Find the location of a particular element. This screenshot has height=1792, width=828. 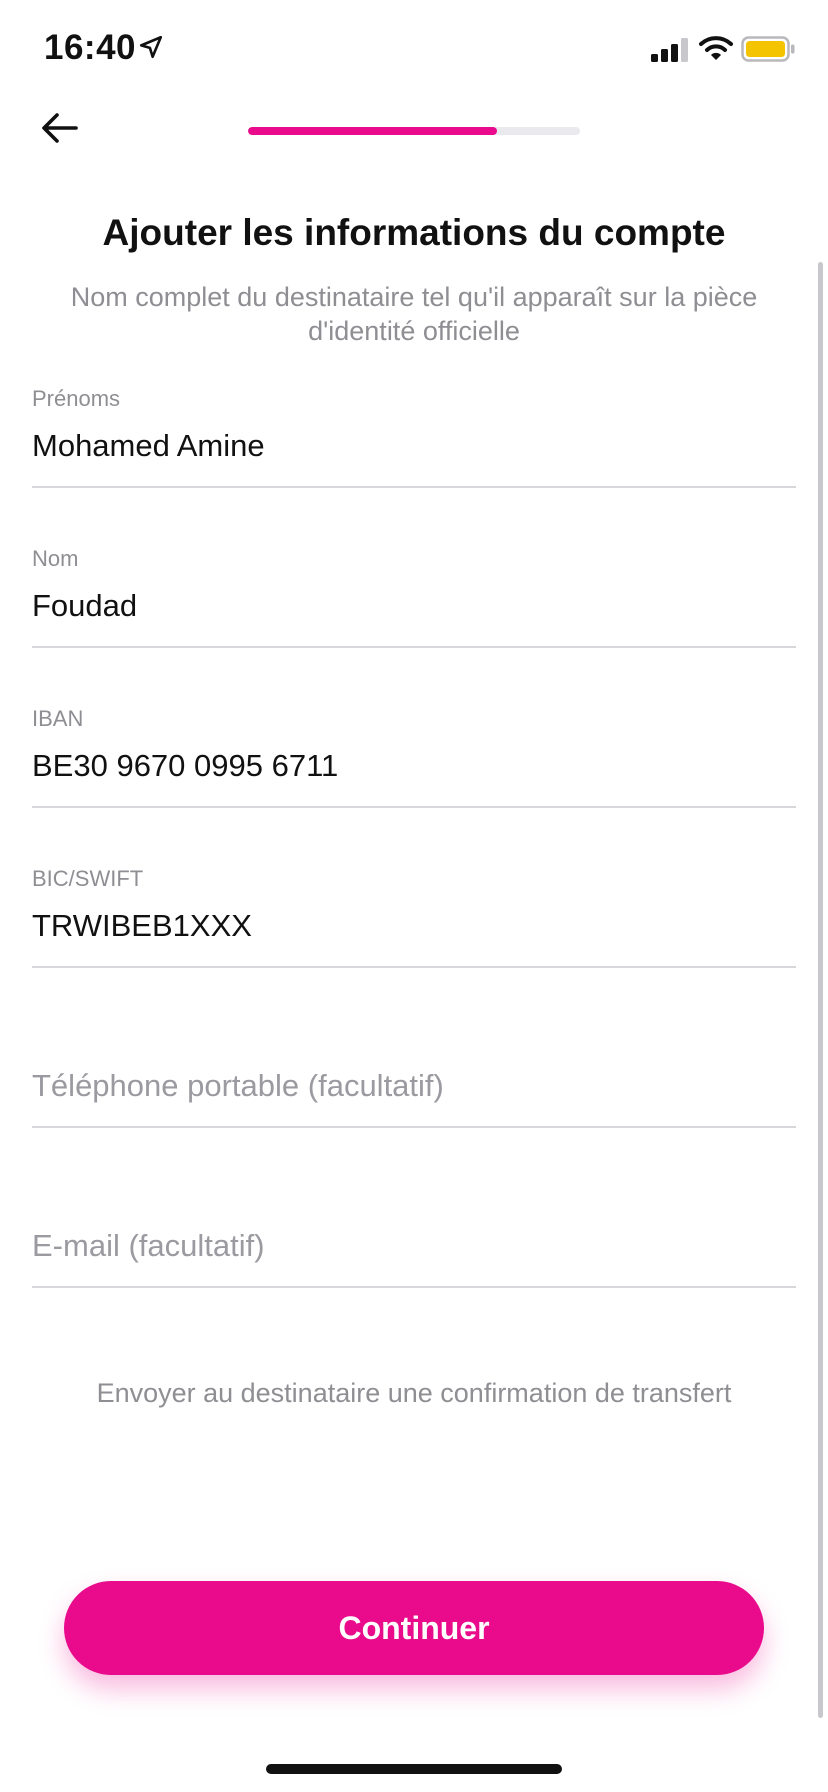

arrow-left-icon is located at coordinates (60, 128).